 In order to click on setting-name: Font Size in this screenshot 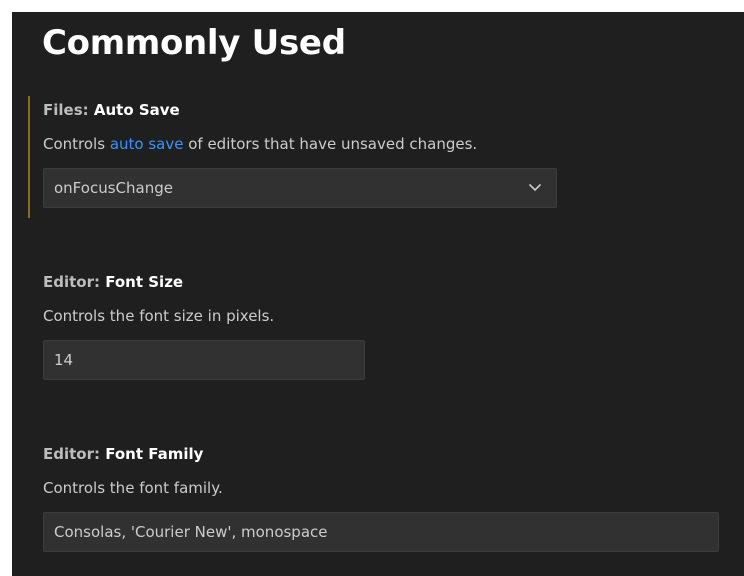, I will do `click(144, 282)`.